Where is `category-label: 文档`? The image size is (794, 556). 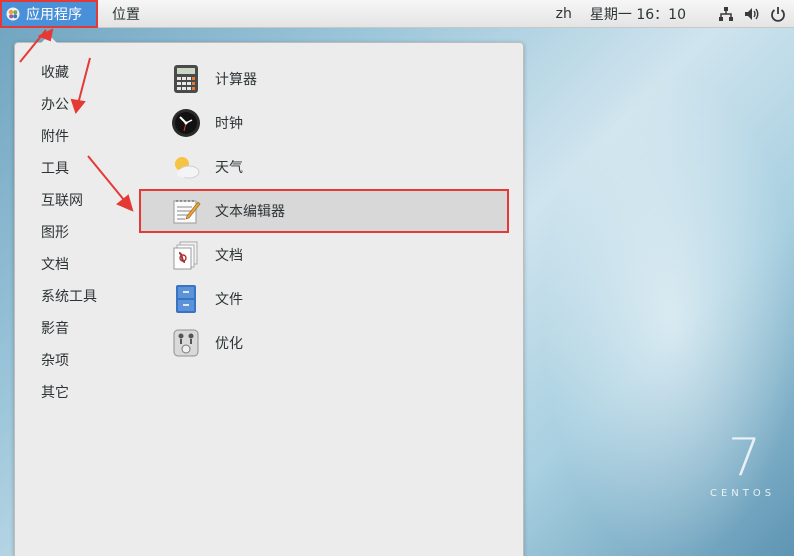
category-label: 文档 is located at coordinates (55, 265).